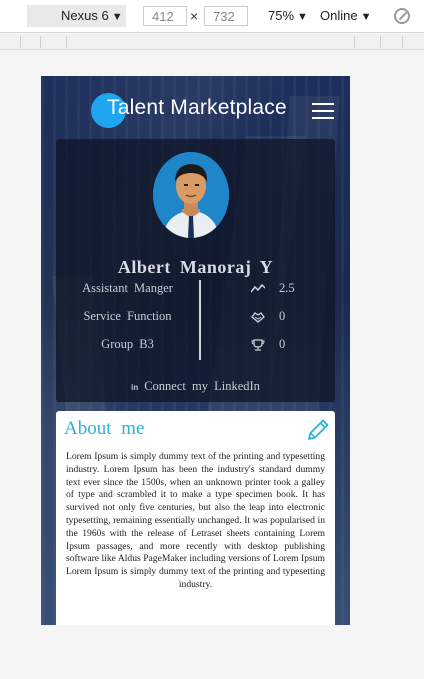  Describe the element at coordinates (202, 386) in the screenshot. I see `linkedin-label: Connect my LinkedIn` at that location.